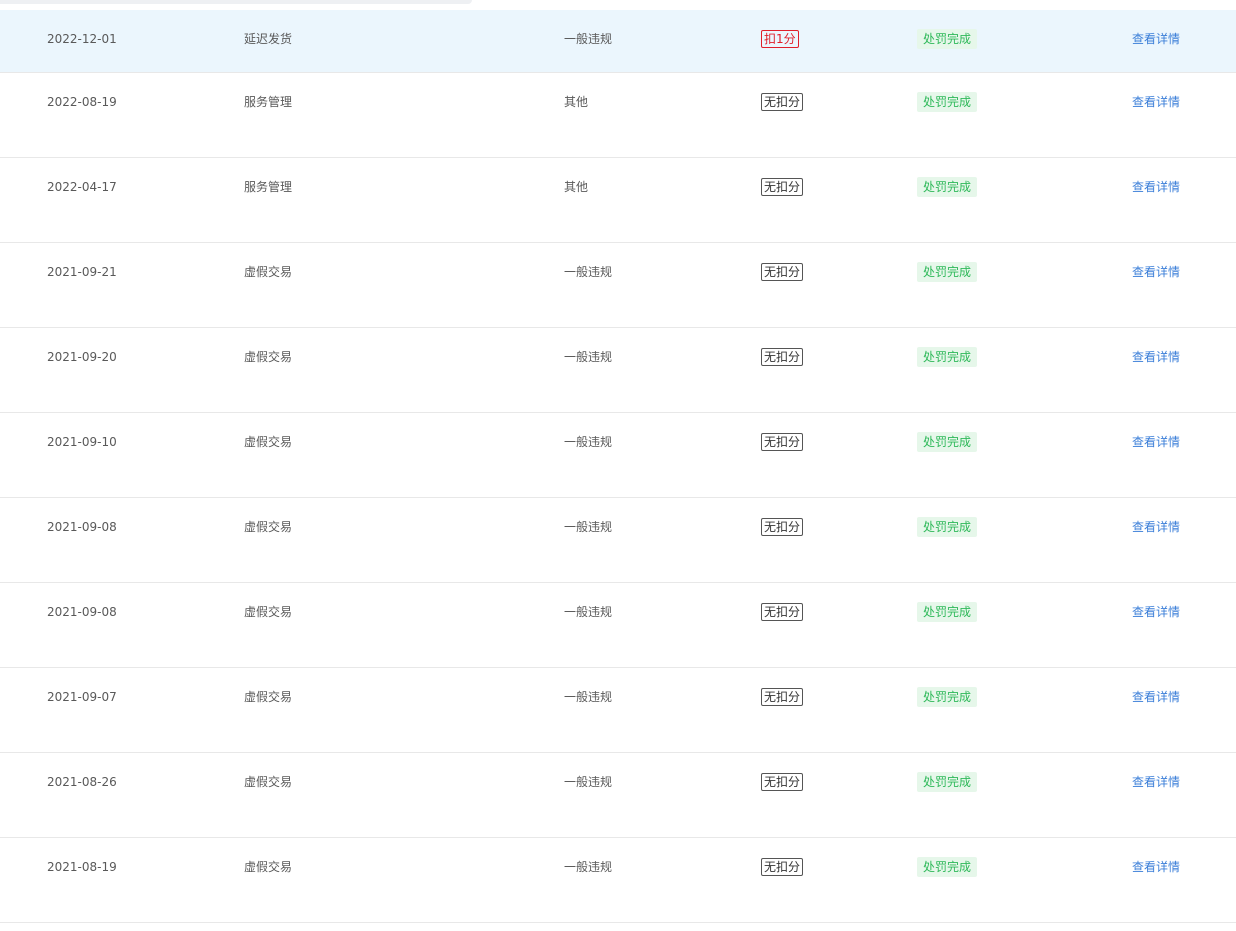 The width and height of the screenshot is (1236, 931). Describe the element at coordinates (268, 39) in the screenshot. I see `row-violation-type: 延迟发货` at that location.